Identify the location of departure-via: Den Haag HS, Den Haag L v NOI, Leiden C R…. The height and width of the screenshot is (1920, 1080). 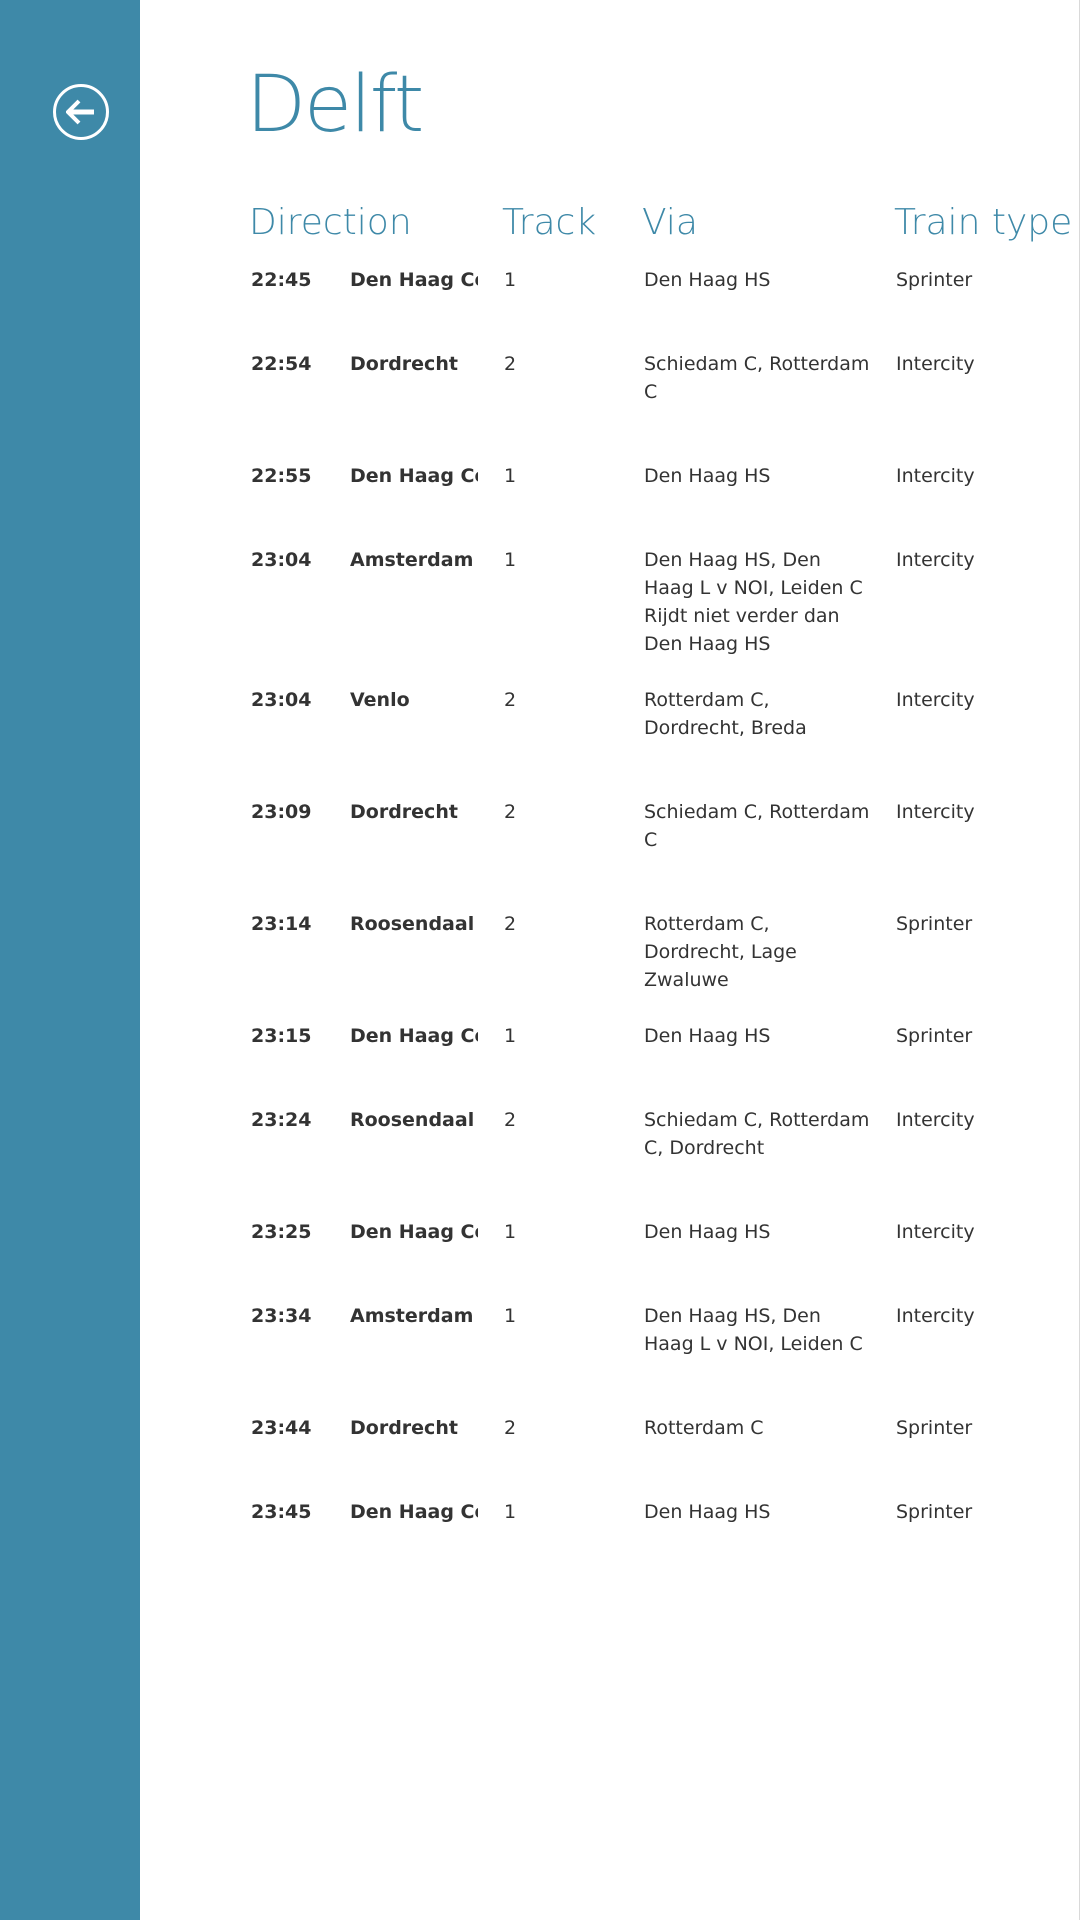
(760, 602).